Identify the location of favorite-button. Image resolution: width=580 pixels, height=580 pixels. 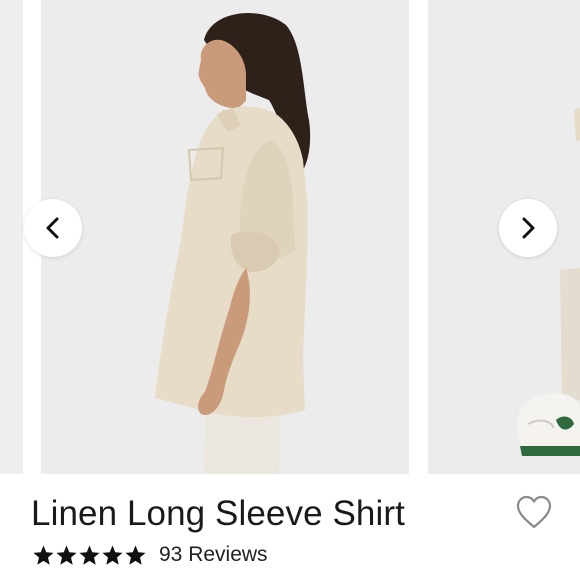
(534, 512).